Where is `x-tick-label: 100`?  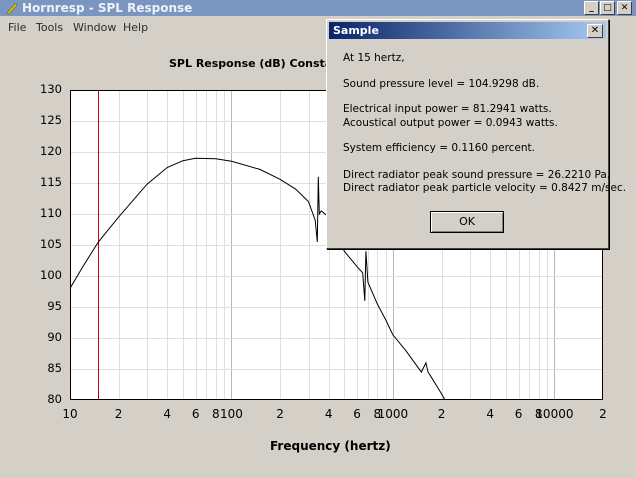
x-tick-label: 100 is located at coordinates (231, 414).